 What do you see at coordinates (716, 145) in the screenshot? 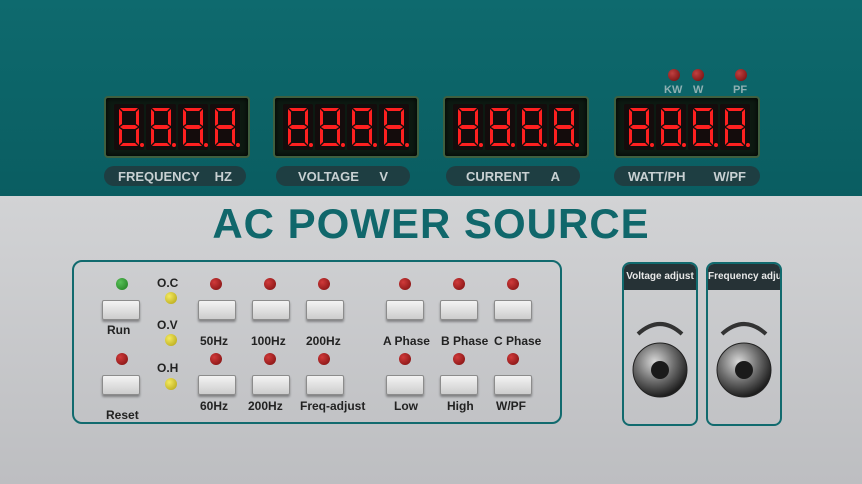
I see `watt-digit-3-decimal-point` at bounding box center [716, 145].